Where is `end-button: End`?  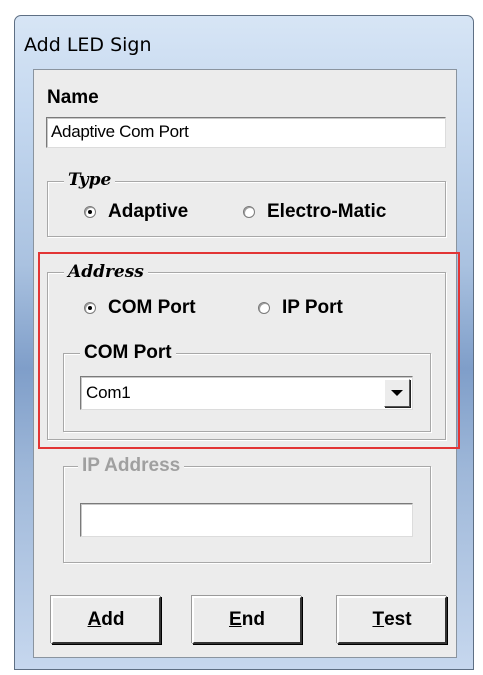 end-button: End is located at coordinates (247, 620).